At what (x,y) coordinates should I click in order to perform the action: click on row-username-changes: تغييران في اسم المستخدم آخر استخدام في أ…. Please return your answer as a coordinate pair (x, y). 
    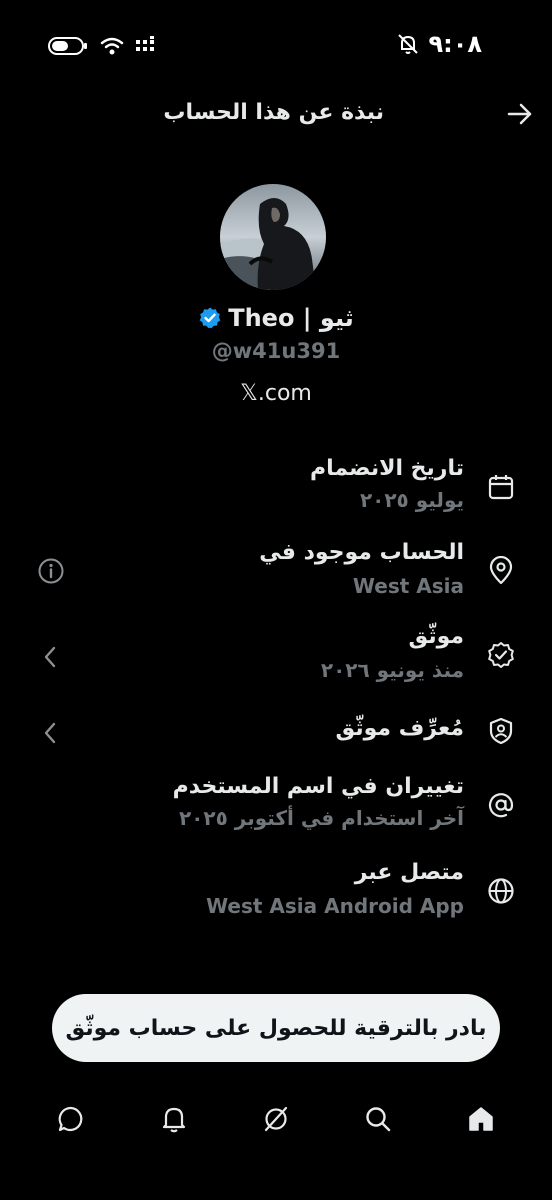
    Looking at the image, I should click on (276, 806).